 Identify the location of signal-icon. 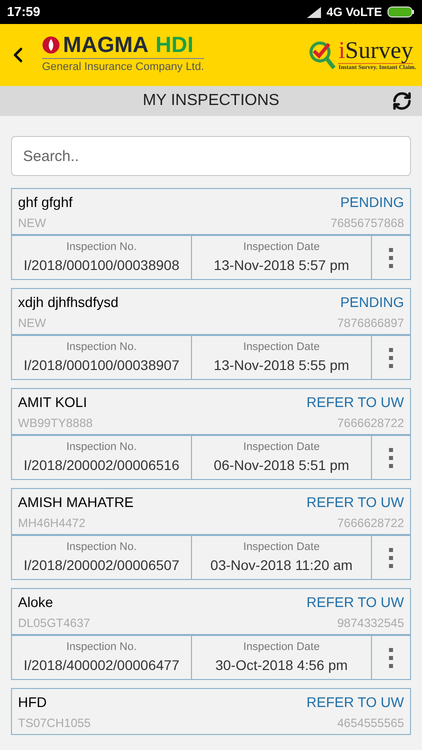
(314, 12).